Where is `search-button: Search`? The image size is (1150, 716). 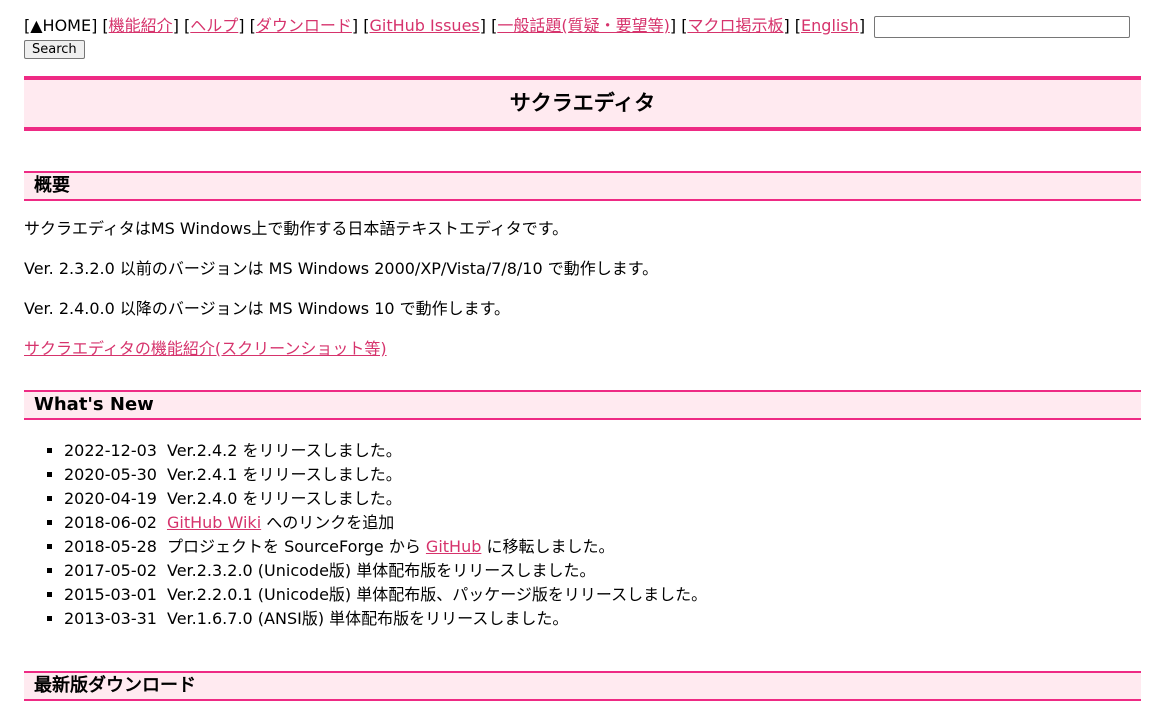 search-button: Search is located at coordinates (54, 49).